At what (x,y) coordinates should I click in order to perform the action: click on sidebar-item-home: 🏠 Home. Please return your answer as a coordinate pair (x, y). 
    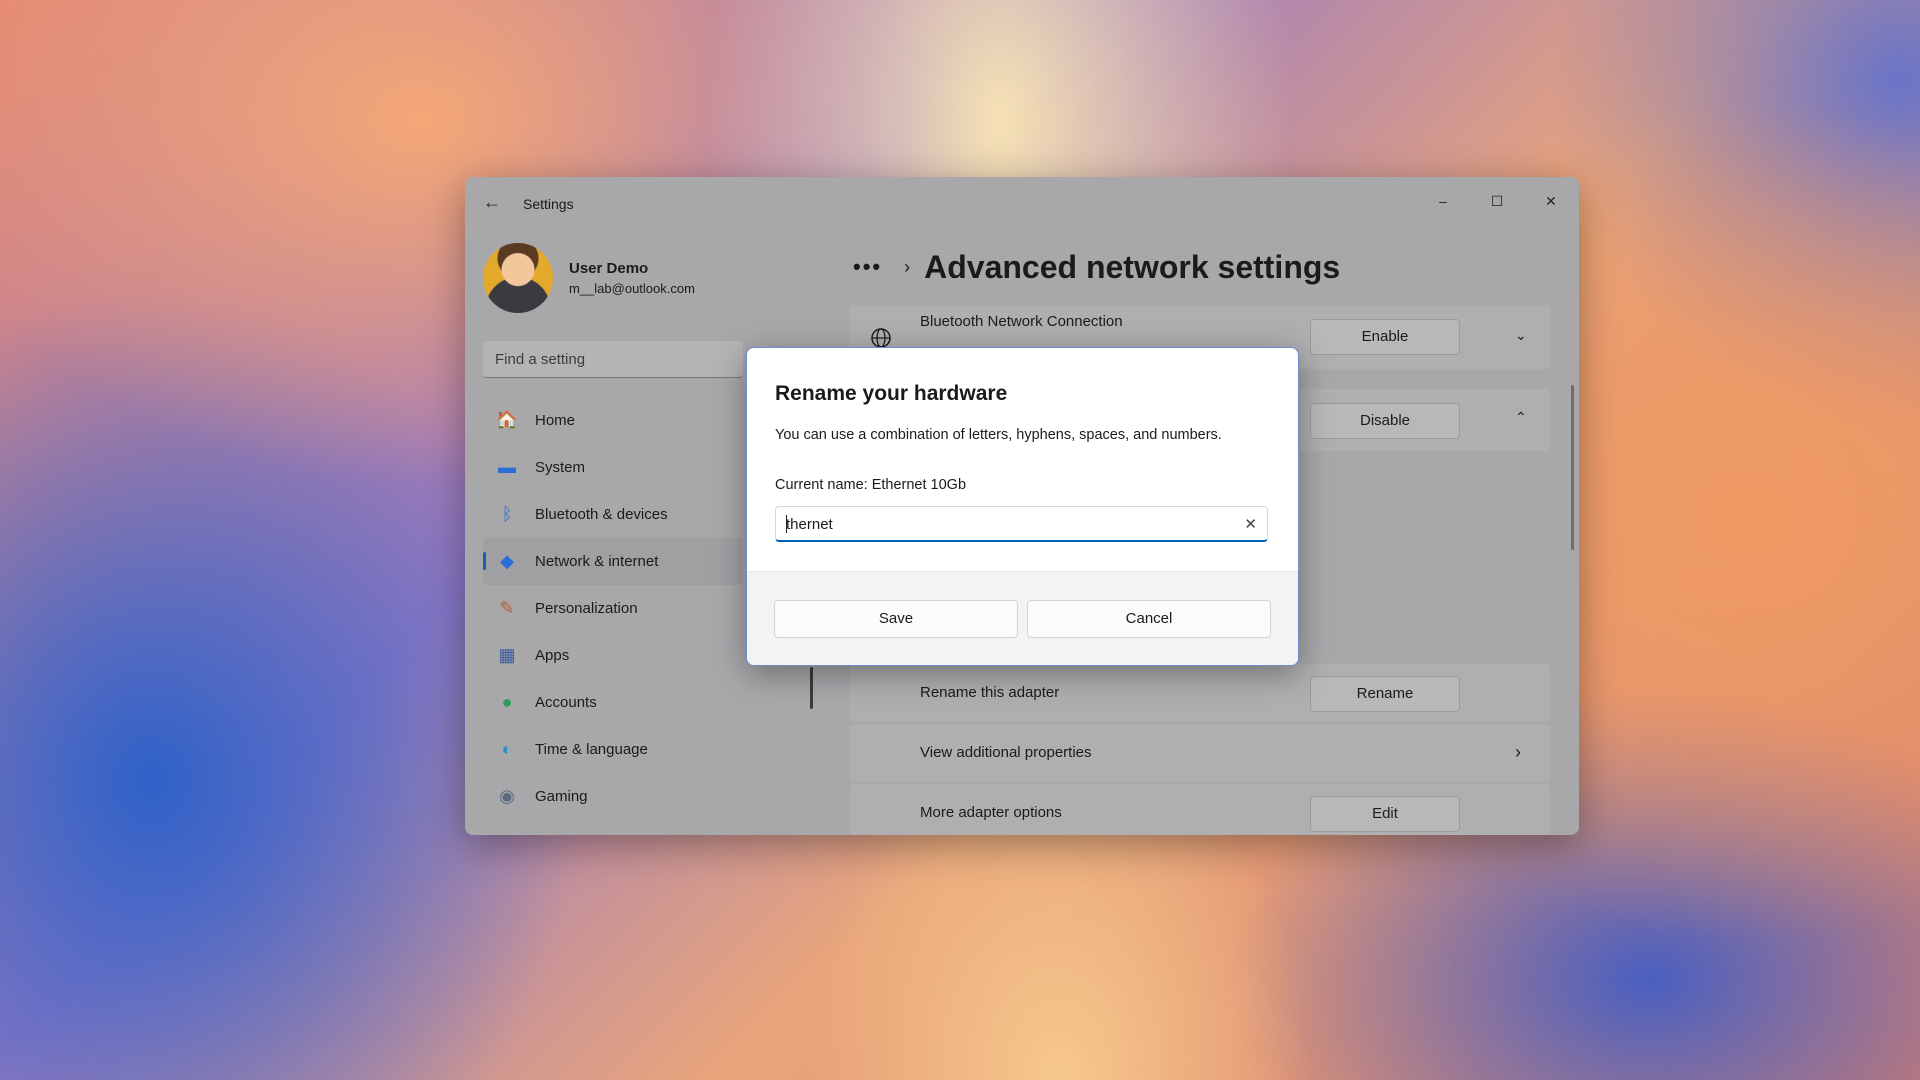
    Looking at the image, I should click on (613, 420).